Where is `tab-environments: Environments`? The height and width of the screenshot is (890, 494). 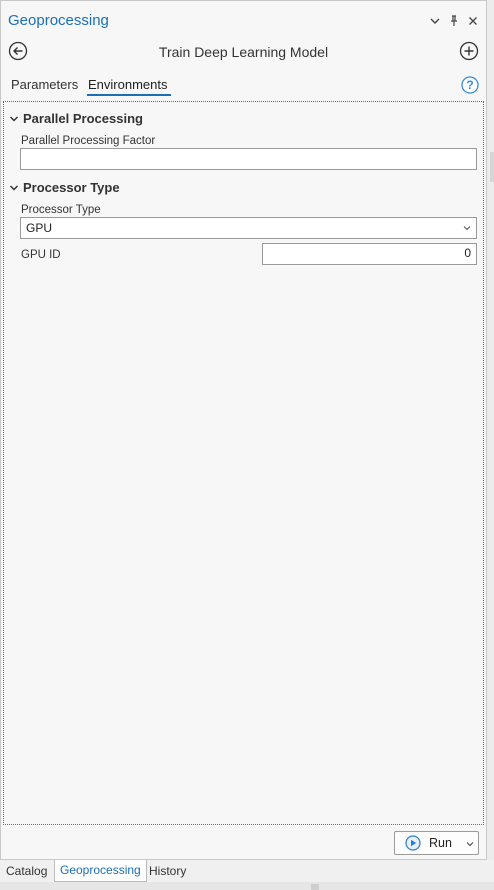 tab-environments: Environments is located at coordinates (127, 84).